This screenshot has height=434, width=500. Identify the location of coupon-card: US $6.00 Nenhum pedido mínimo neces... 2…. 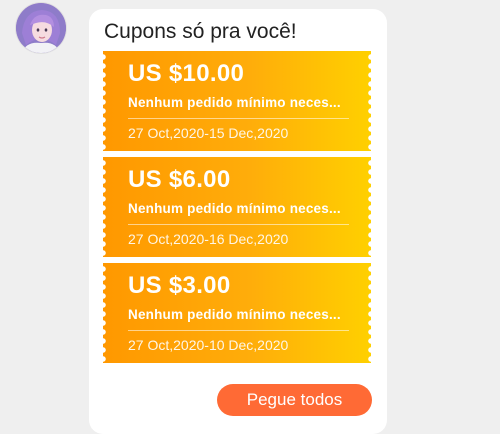
(237, 207).